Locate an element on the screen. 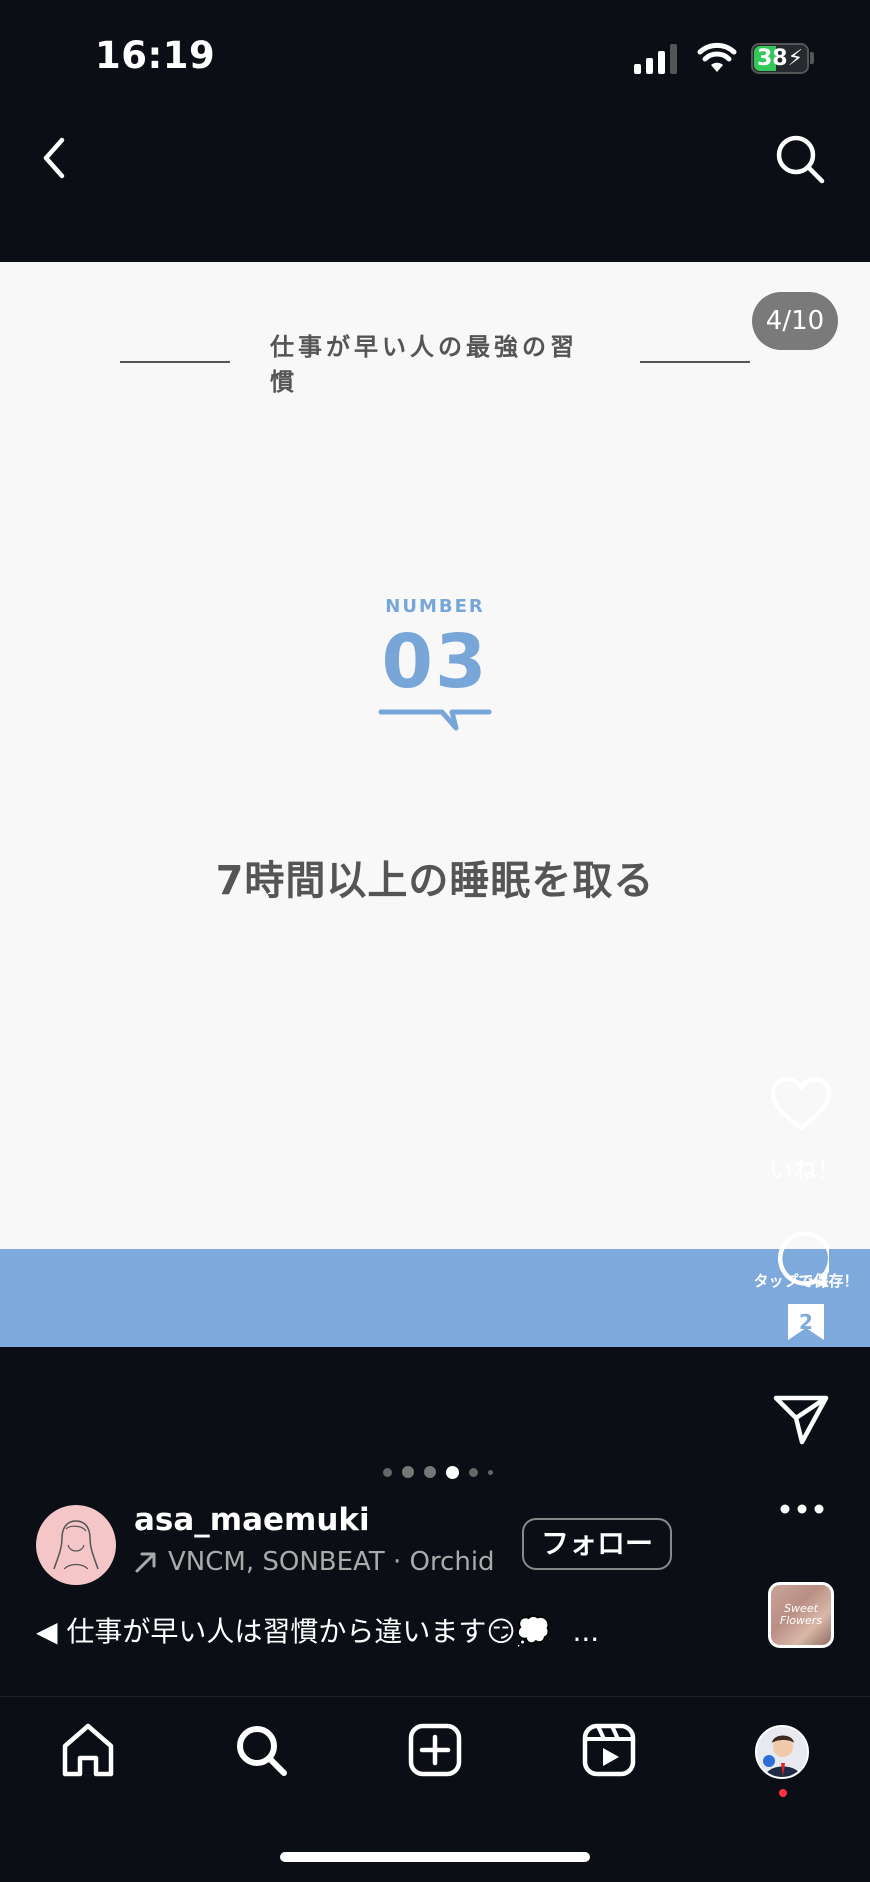 The image size is (870, 1882). audio-thumbnail-text: Sweet Flowers is located at coordinates (801, 1614).